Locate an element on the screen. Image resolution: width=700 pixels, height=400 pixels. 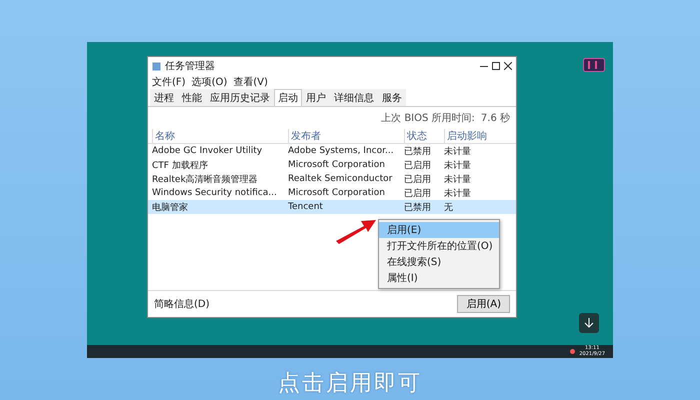
subtitle-caption: 点击启用即可 is located at coordinates (350, 384).